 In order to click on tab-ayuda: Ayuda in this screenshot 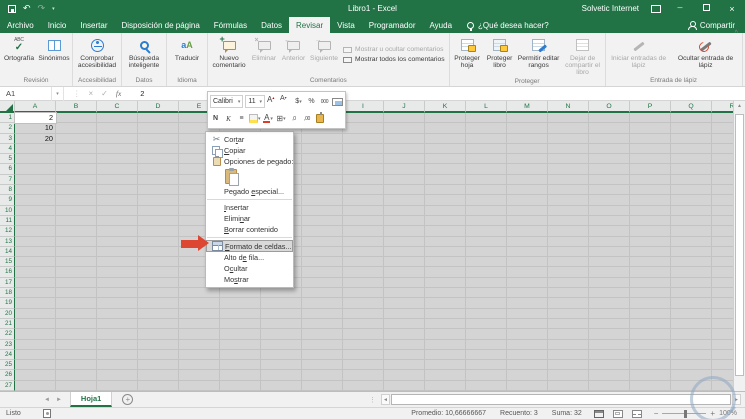, I will do `click(440, 25)`.